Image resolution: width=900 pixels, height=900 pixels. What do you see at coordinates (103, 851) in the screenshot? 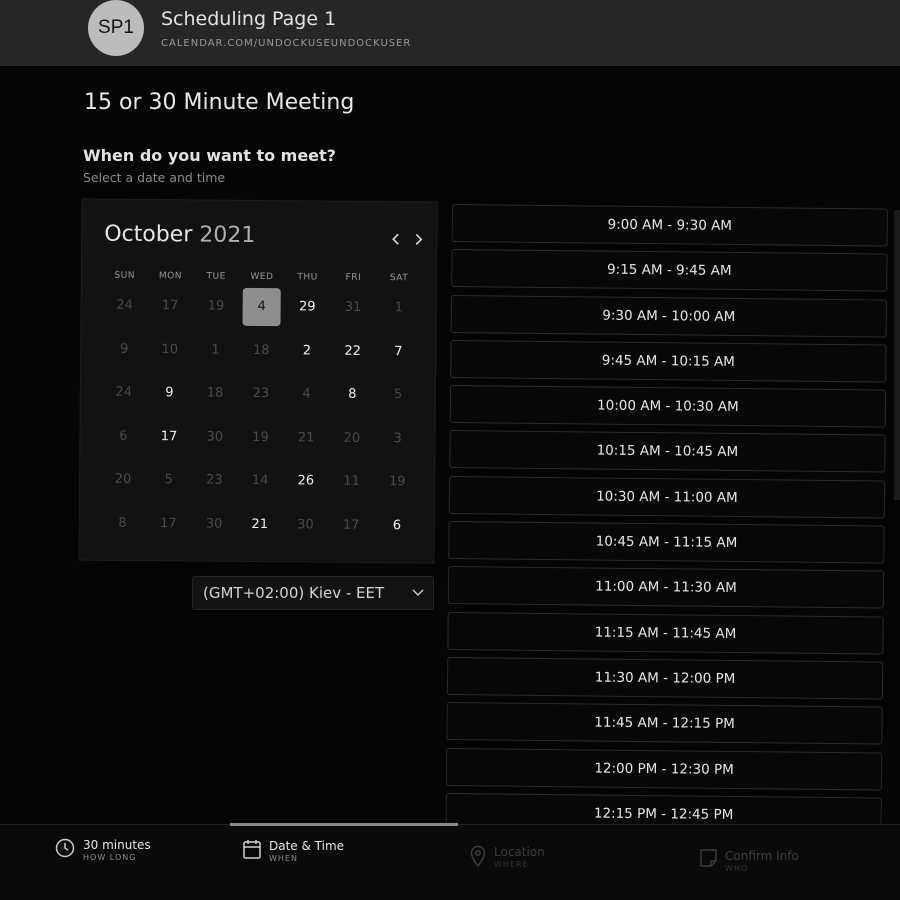
I see `step-duration: 30 minutes HOW LONG` at bounding box center [103, 851].